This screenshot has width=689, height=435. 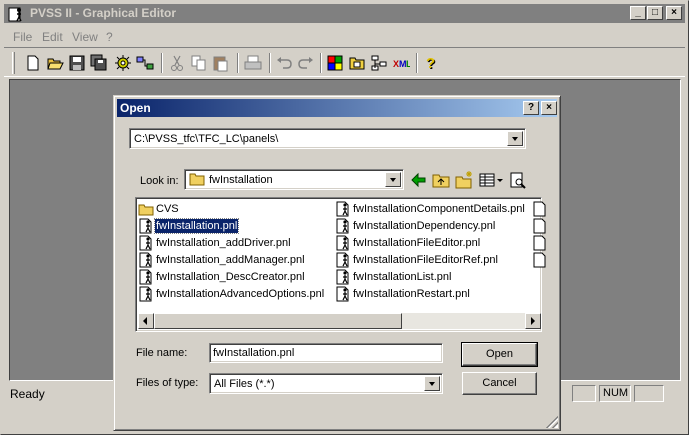 What do you see at coordinates (401, 63) in the screenshot?
I see `xml-icon: XML` at bounding box center [401, 63].